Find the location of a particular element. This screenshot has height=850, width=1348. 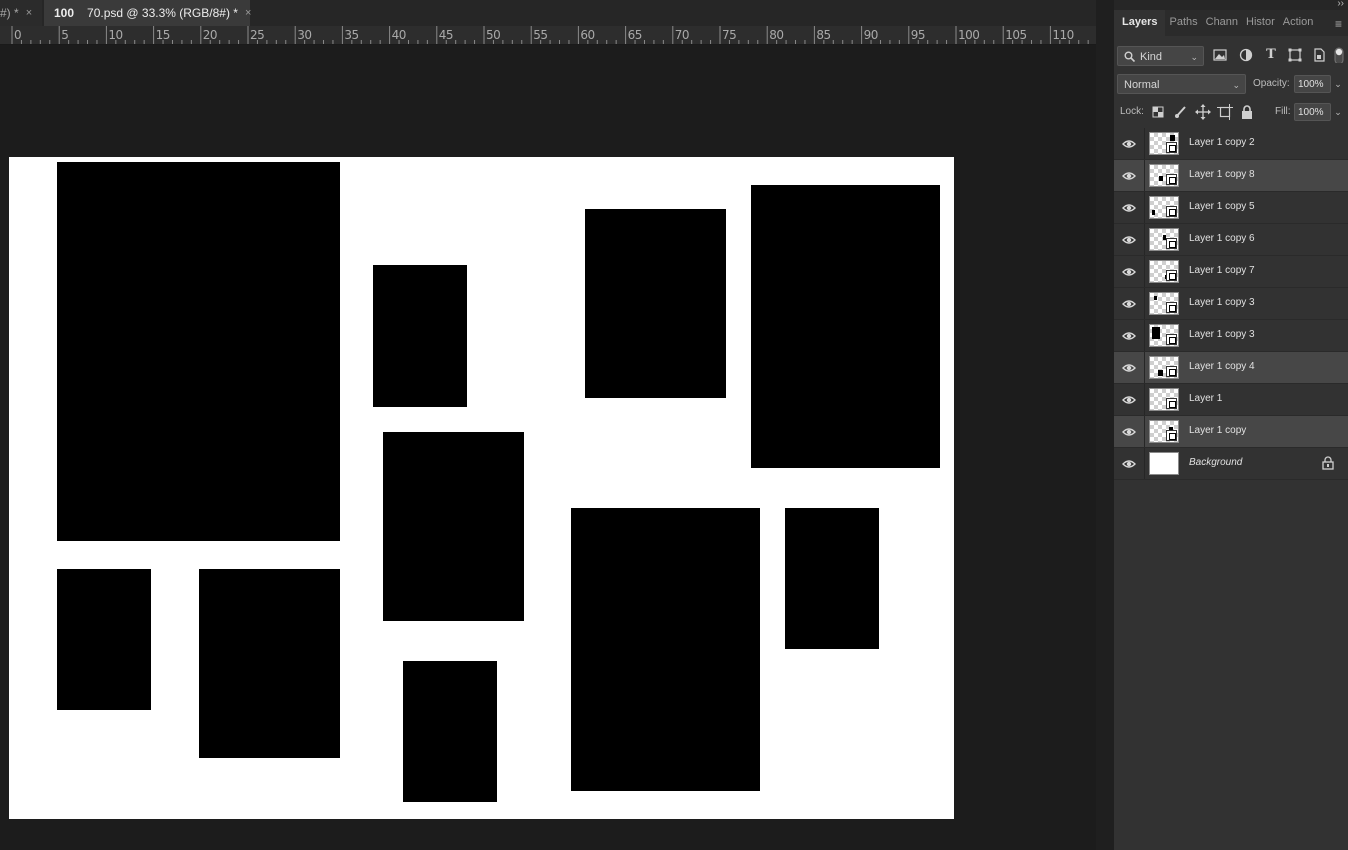

opacity-field: 100% is located at coordinates (1312, 84).